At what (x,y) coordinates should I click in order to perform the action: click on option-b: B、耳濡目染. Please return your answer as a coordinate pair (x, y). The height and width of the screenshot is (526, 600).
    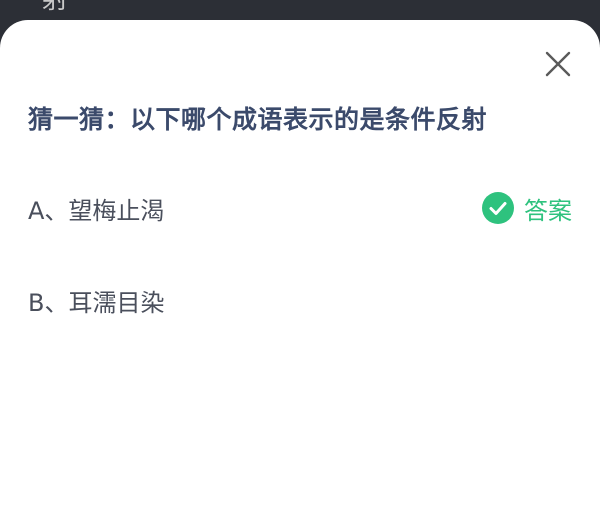
    Looking at the image, I should click on (300, 300).